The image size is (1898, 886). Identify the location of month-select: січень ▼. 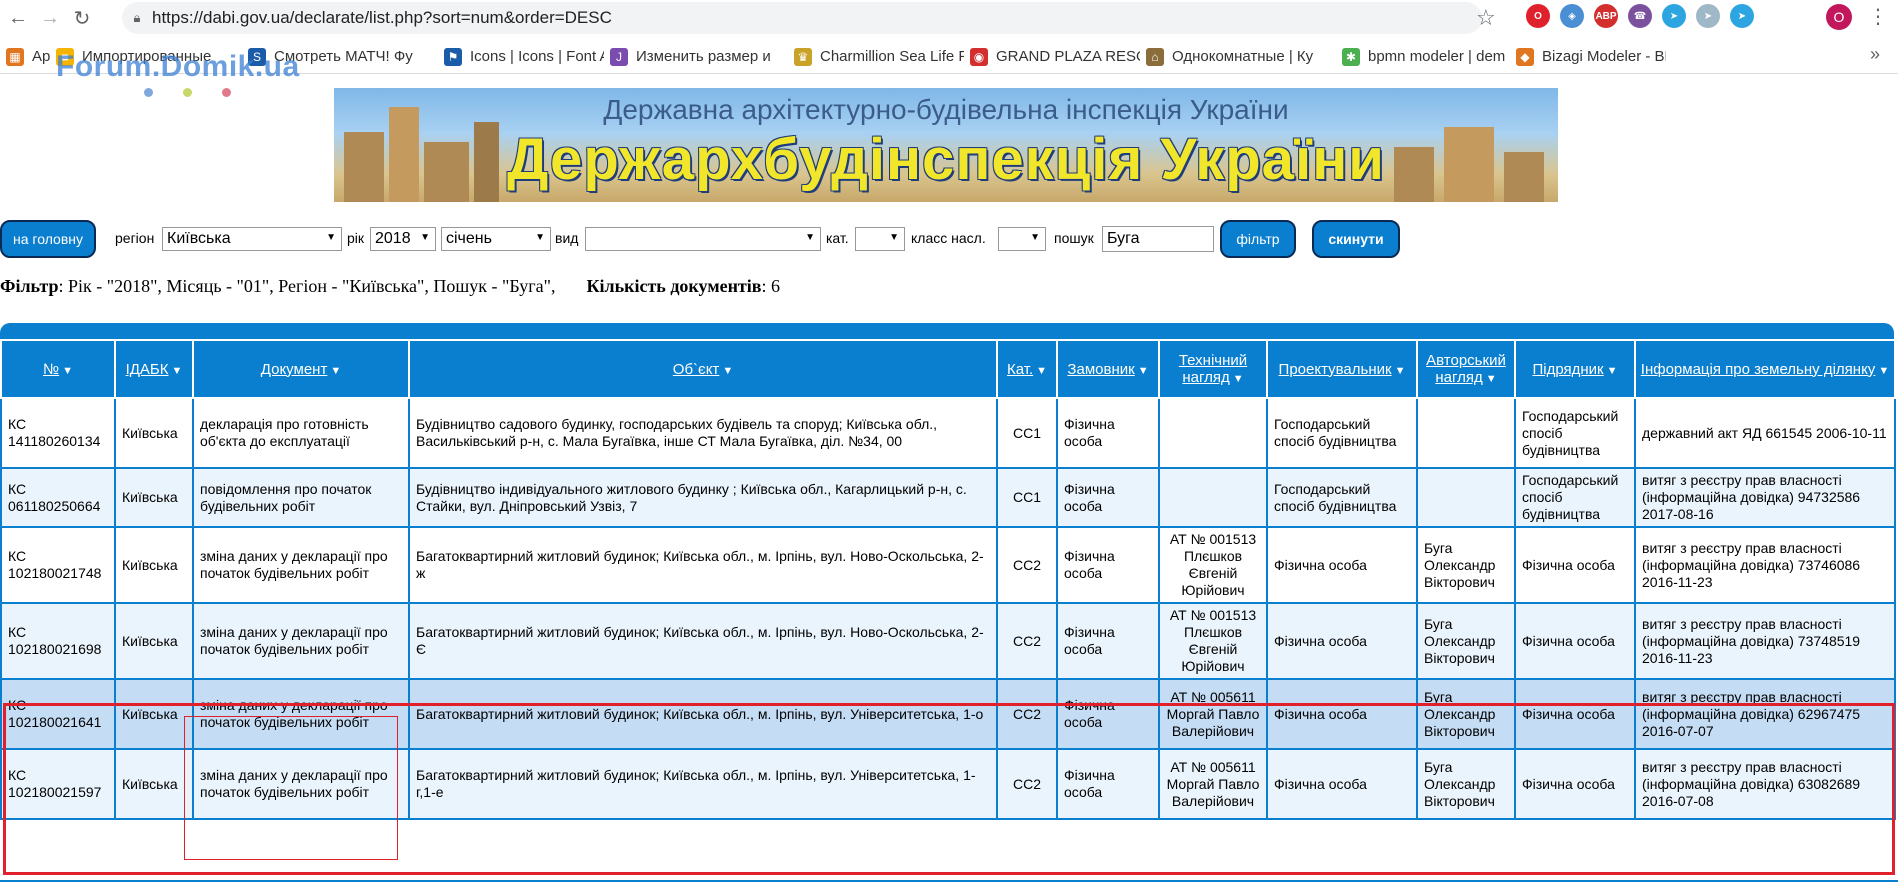
(496, 239).